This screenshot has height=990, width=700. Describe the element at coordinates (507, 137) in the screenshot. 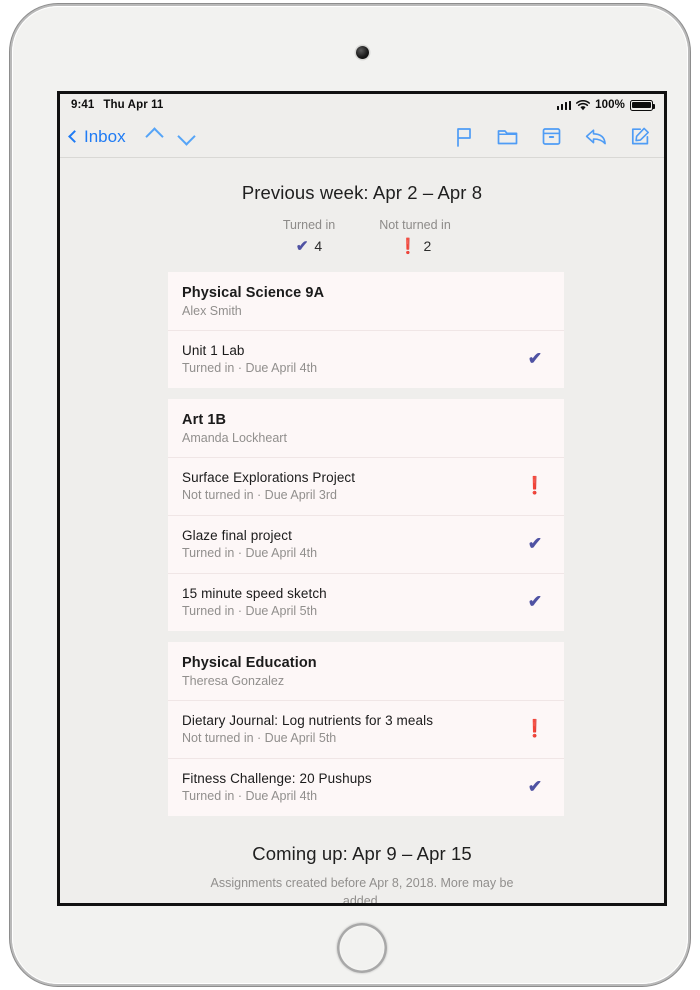

I see `folder-icon` at that location.